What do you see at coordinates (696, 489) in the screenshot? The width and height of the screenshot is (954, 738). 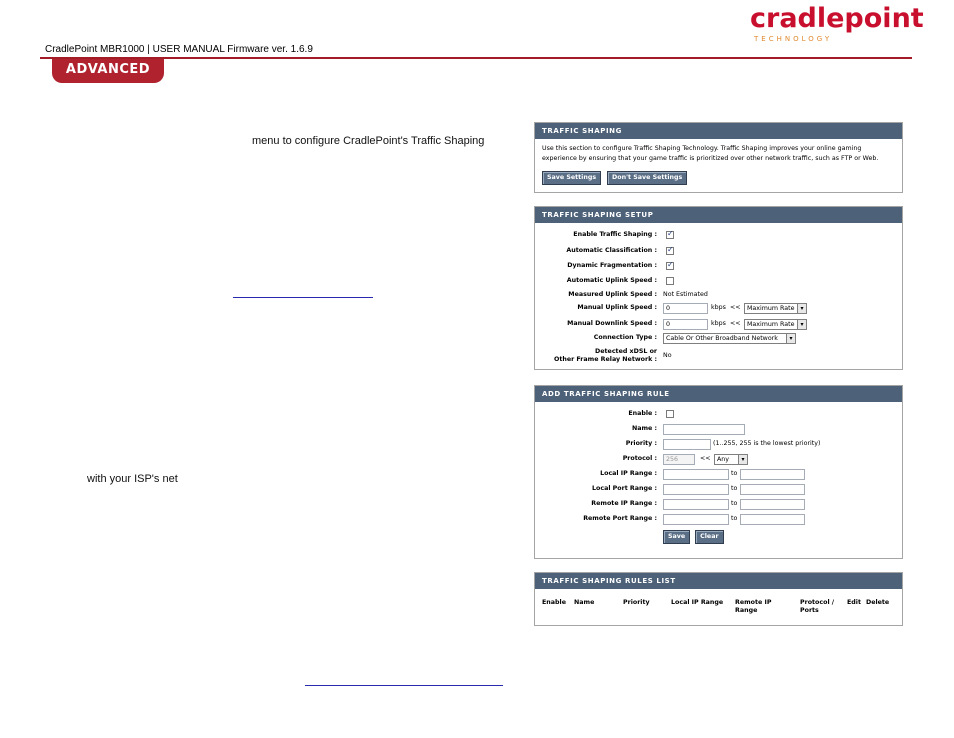 I see `local-port-start-input` at bounding box center [696, 489].